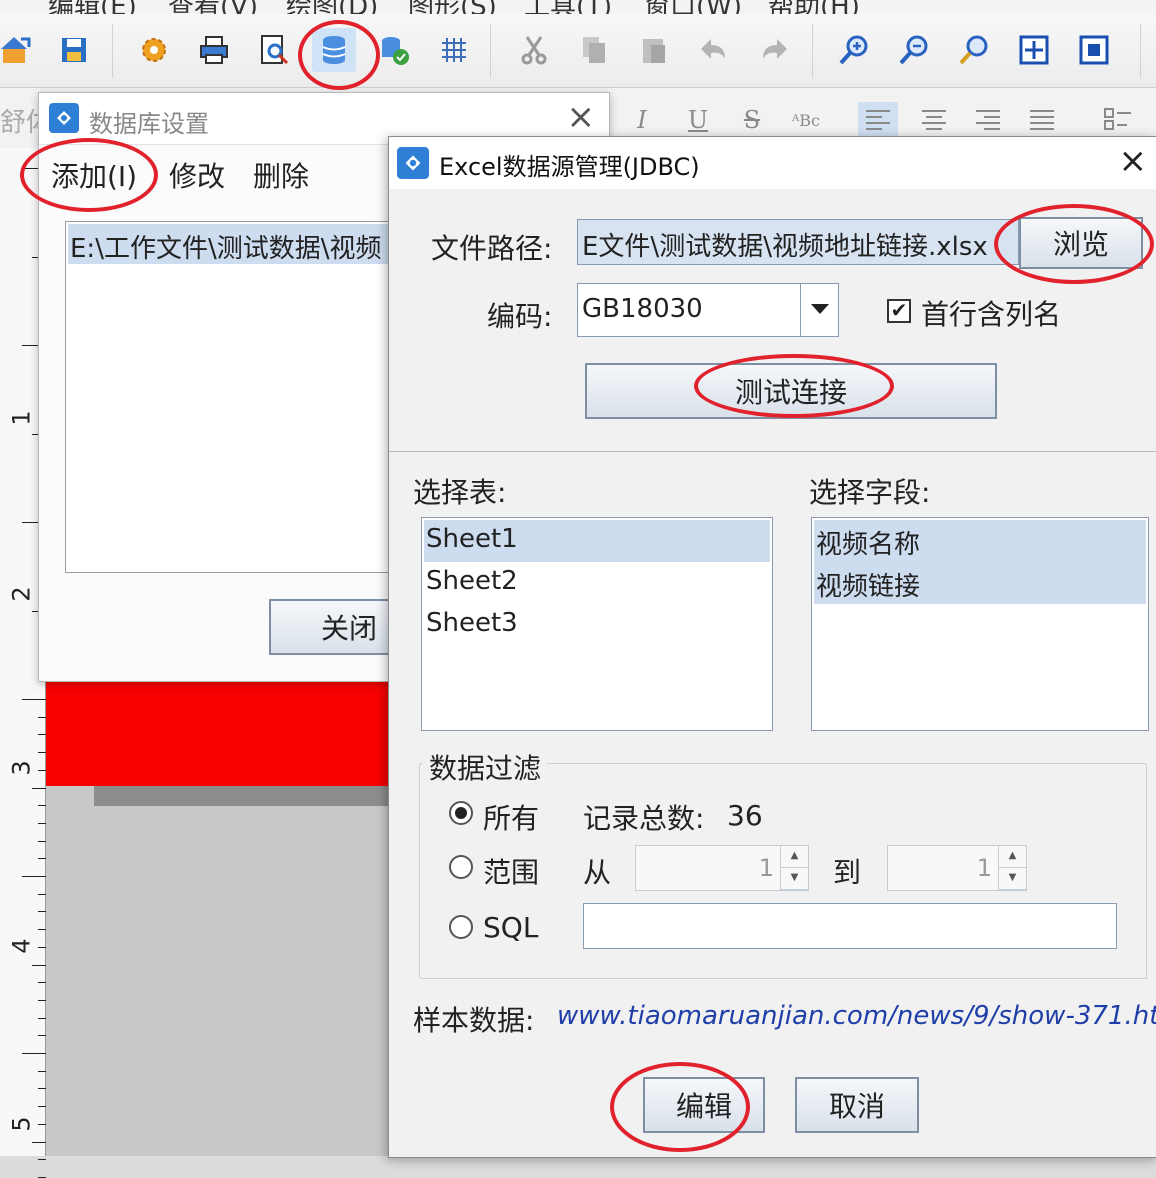 The height and width of the screenshot is (1178, 1156). What do you see at coordinates (1081, 243) in the screenshot?
I see `browse-button: 浏览` at bounding box center [1081, 243].